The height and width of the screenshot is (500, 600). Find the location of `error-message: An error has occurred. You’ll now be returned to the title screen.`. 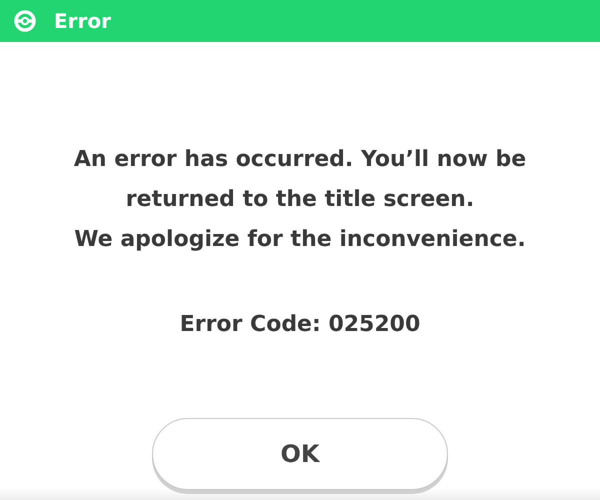

error-message: An error has occurred. You’ll now be returned to the title screen. is located at coordinates (300, 180).